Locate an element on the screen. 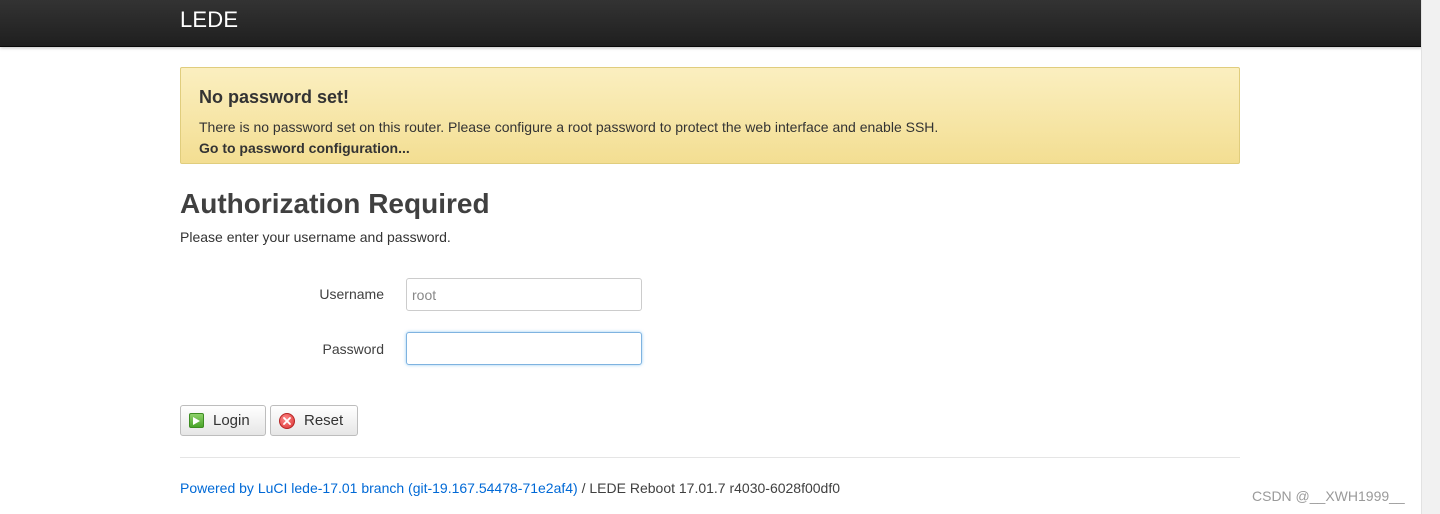  login-button-label: Login is located at coordinates (231, 420).